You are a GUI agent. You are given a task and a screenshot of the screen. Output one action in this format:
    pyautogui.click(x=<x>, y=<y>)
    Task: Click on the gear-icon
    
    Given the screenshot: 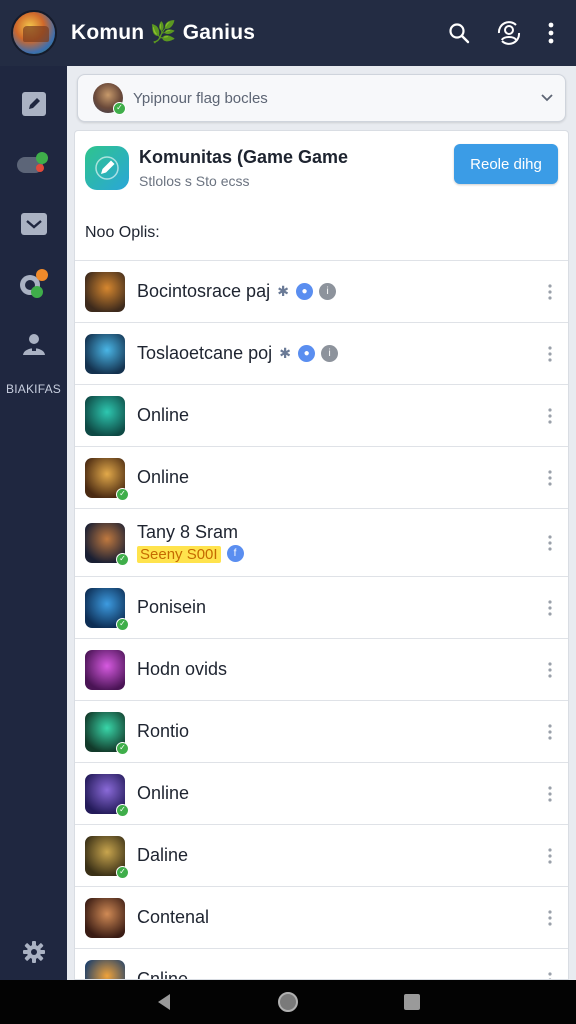 What is the action you would take?
    pyautogui.click(x=33, y=952)
    